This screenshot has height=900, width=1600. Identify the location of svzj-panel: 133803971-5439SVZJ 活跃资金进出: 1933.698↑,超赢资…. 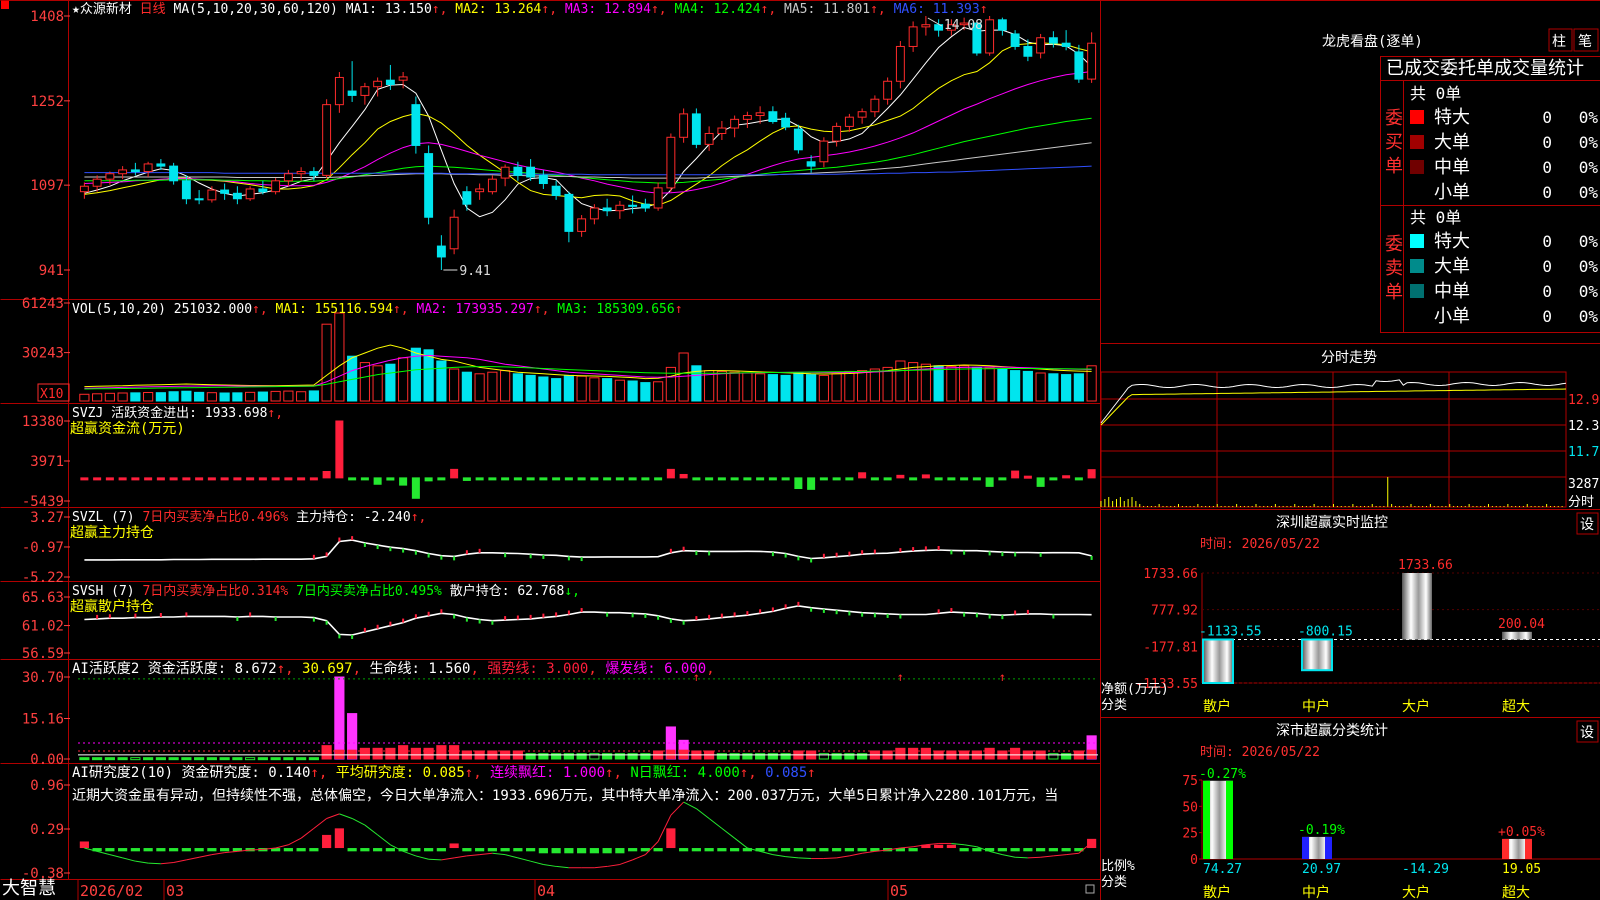
(559, 457).